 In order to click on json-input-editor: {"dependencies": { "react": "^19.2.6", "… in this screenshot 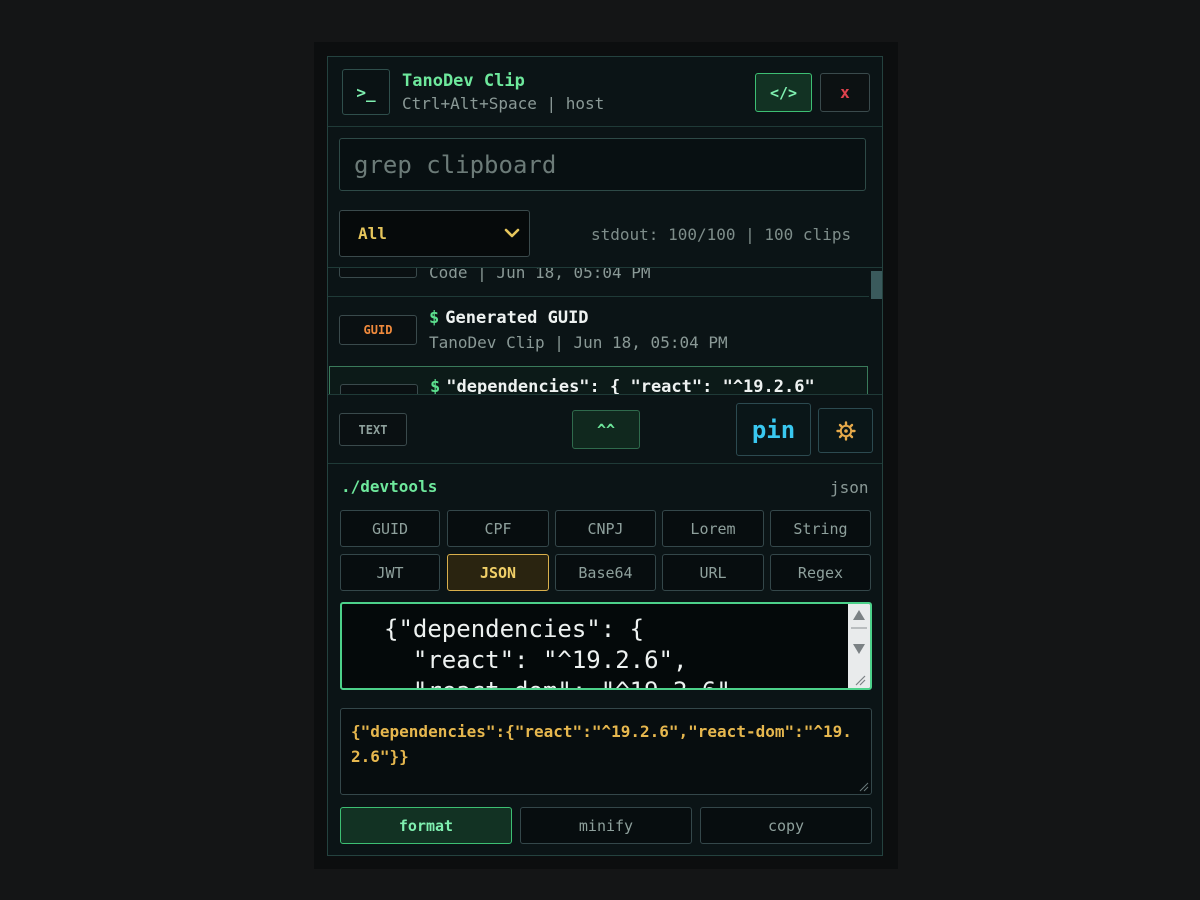, I will do `click(606, 646)`.